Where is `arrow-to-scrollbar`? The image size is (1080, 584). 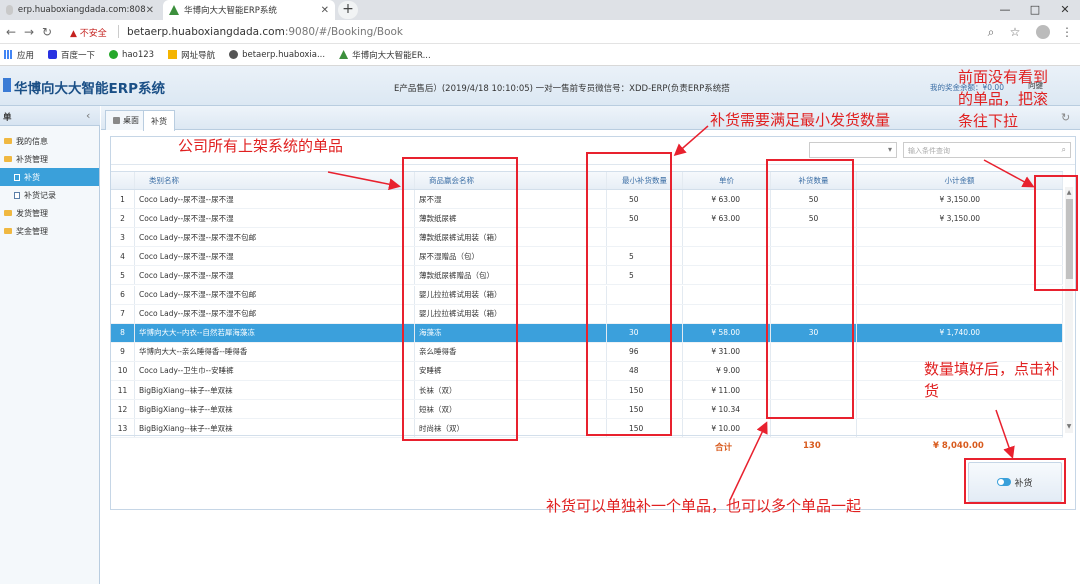 arrow-to-scrollbar is located at coordinates (1009, 173).